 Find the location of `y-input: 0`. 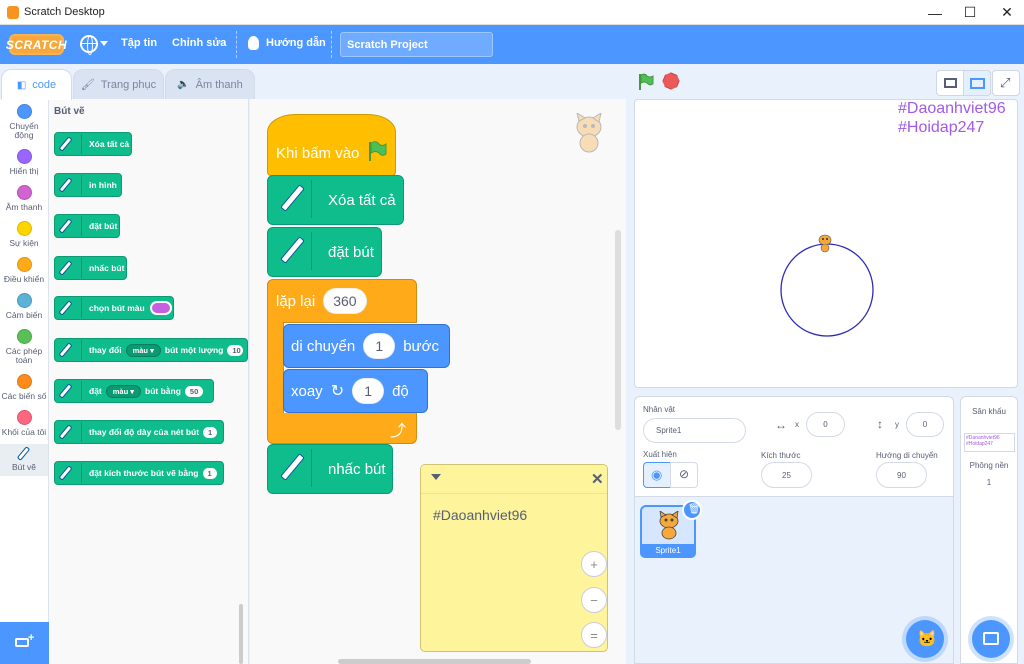

y-input: 0 is located at coordinates (925, 424).